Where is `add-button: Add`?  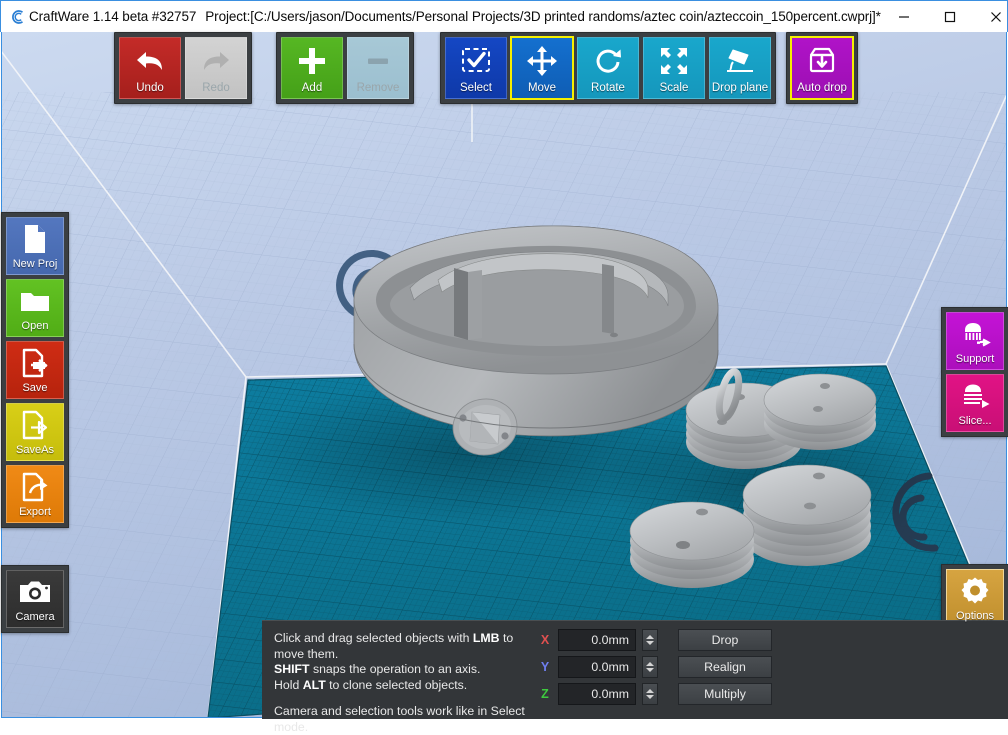
add-button: Add is located at coordinates (312, 68).